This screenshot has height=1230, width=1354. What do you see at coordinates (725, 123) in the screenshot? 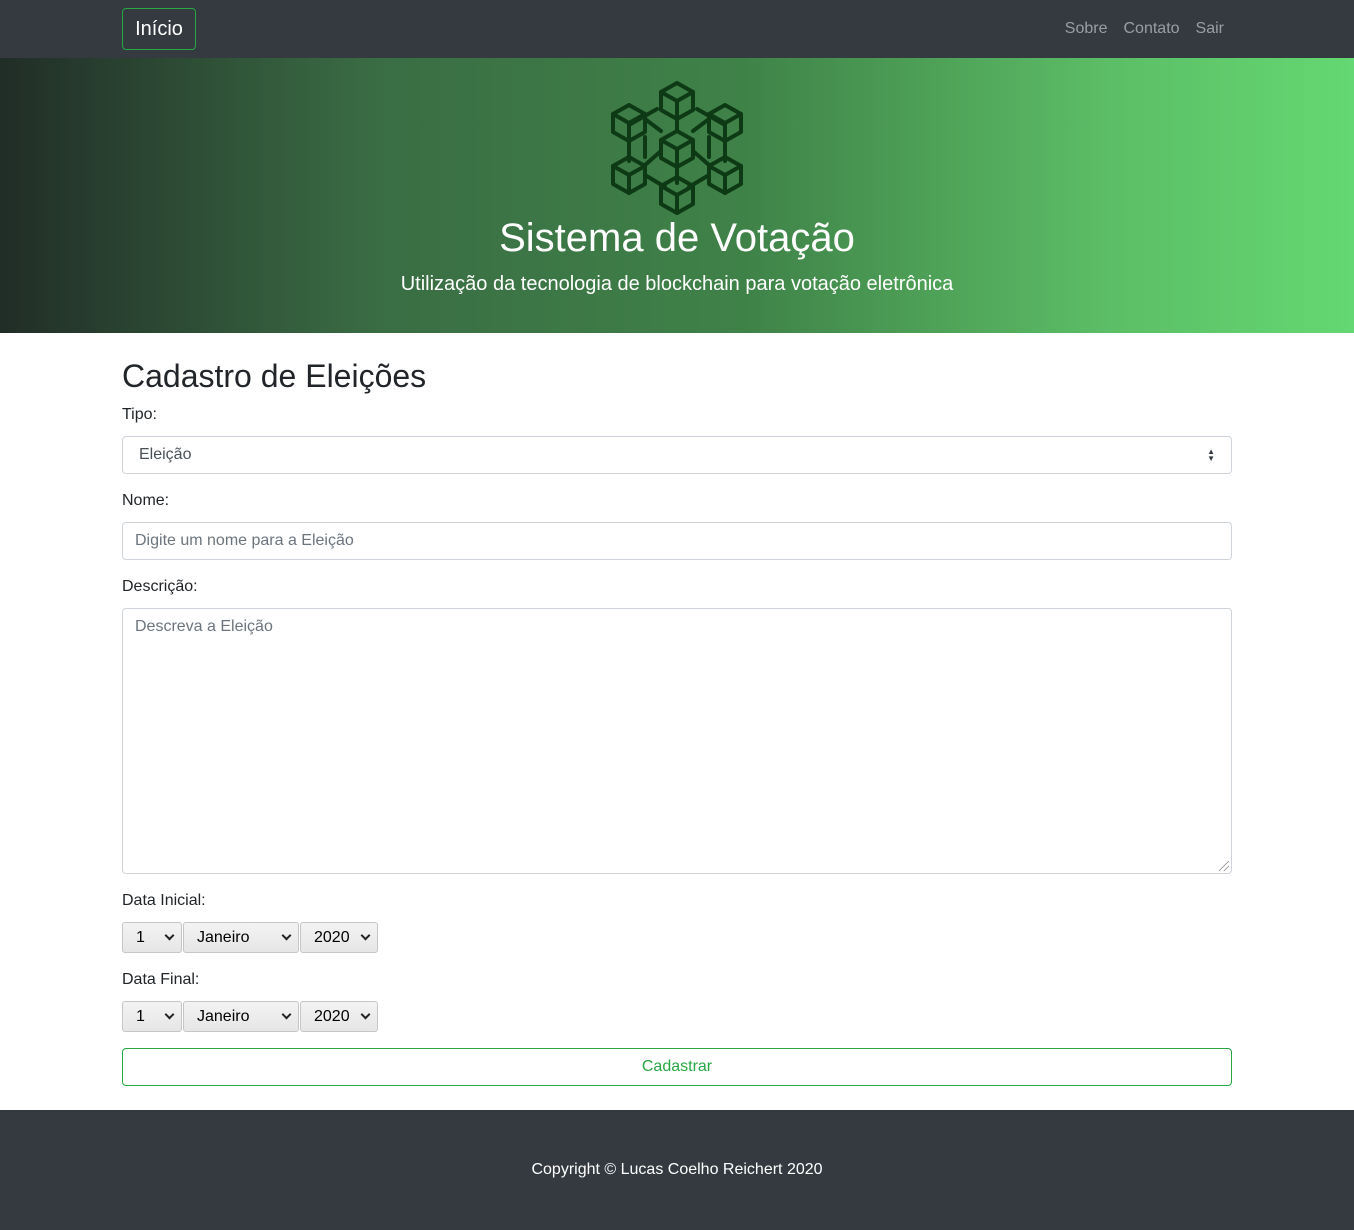
I see `cube-right-top` at bounding box center [725, 123].